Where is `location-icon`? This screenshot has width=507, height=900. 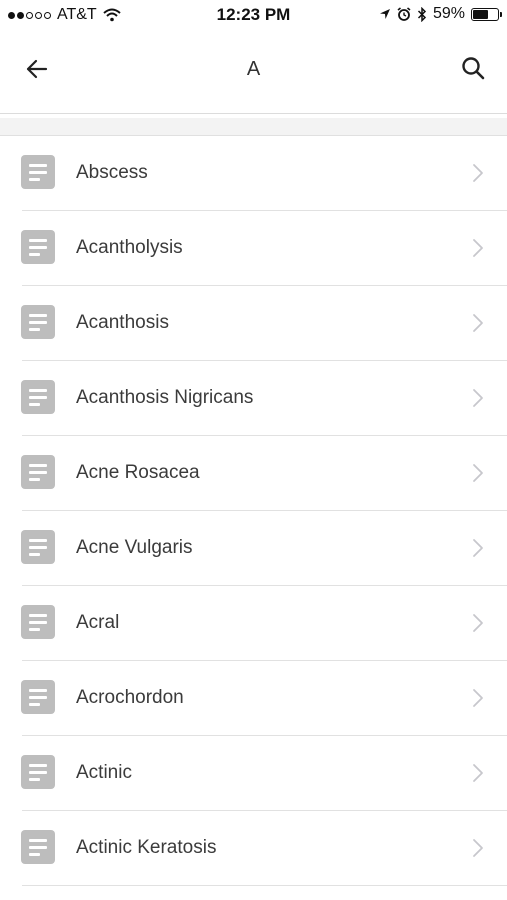
location-icon is located at coordinates (384, 14).